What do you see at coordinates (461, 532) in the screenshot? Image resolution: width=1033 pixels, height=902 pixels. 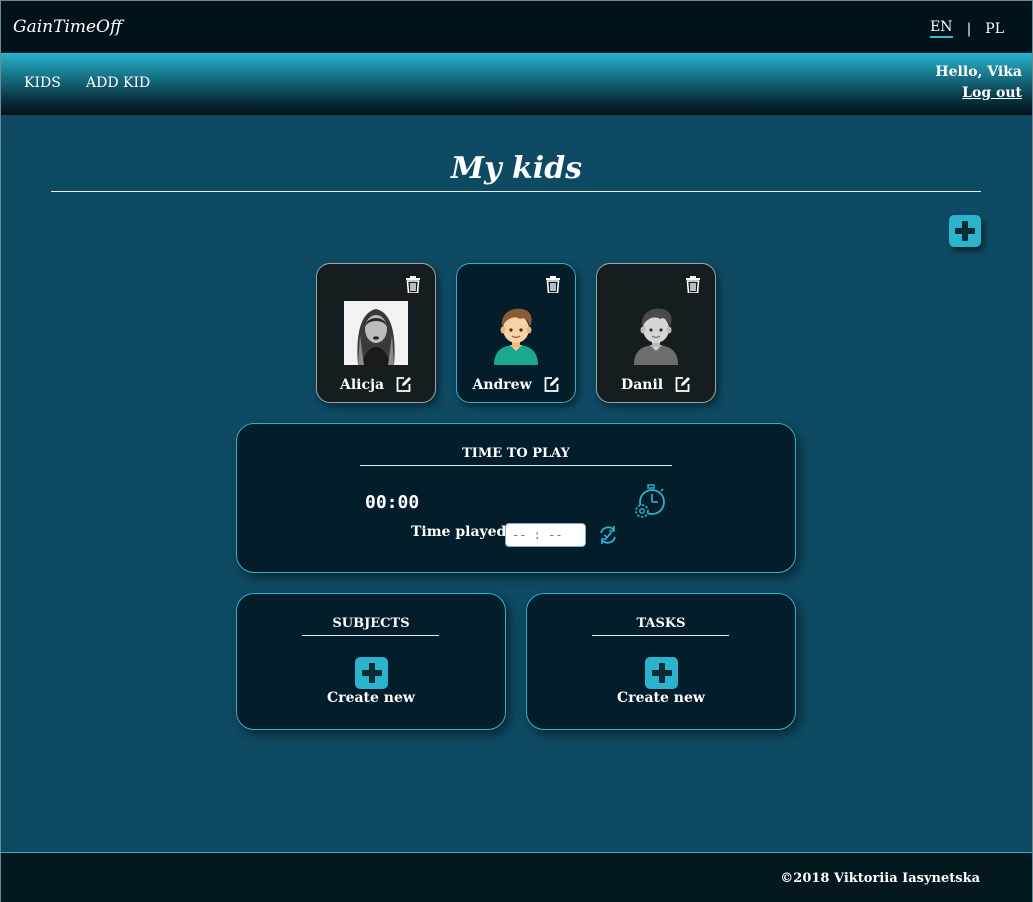 I see `time-played-label: Time played:` at bounding box center [461, 532].